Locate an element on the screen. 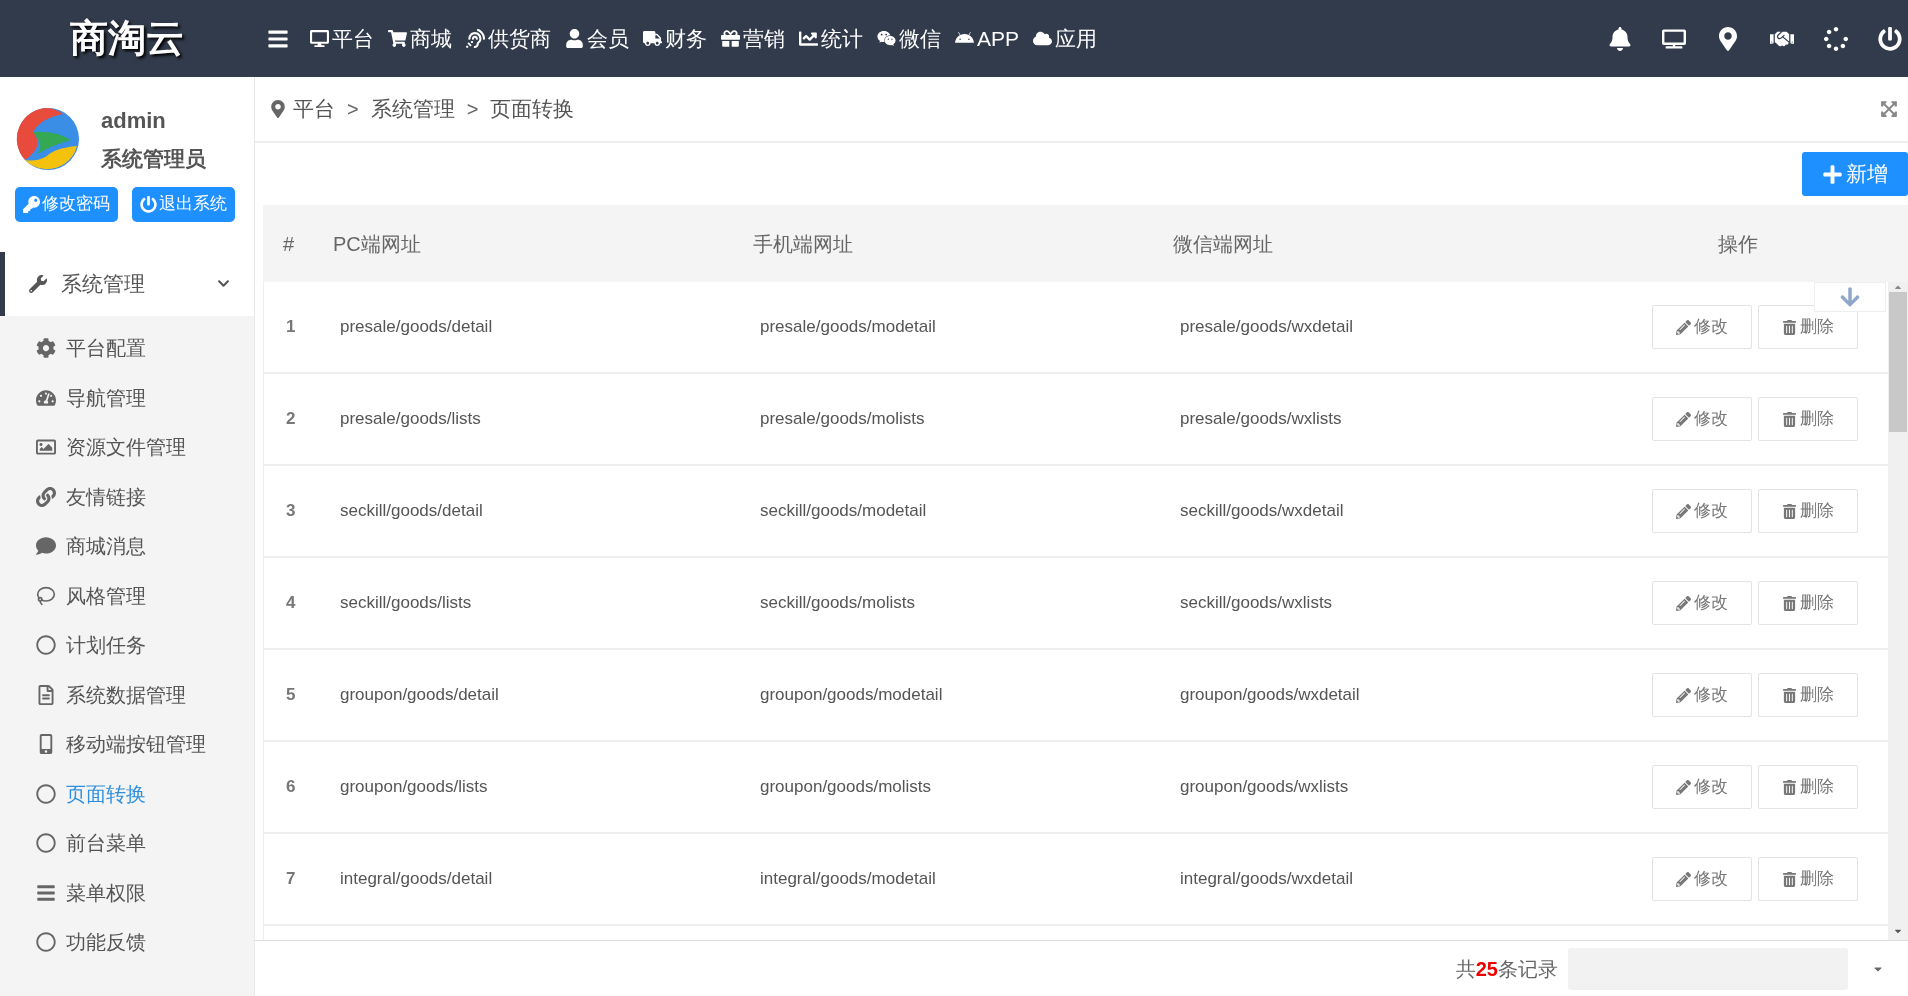 This screenshot has height=996, width=1908. nav-item: 商城 is located at coordinates (420, 38).